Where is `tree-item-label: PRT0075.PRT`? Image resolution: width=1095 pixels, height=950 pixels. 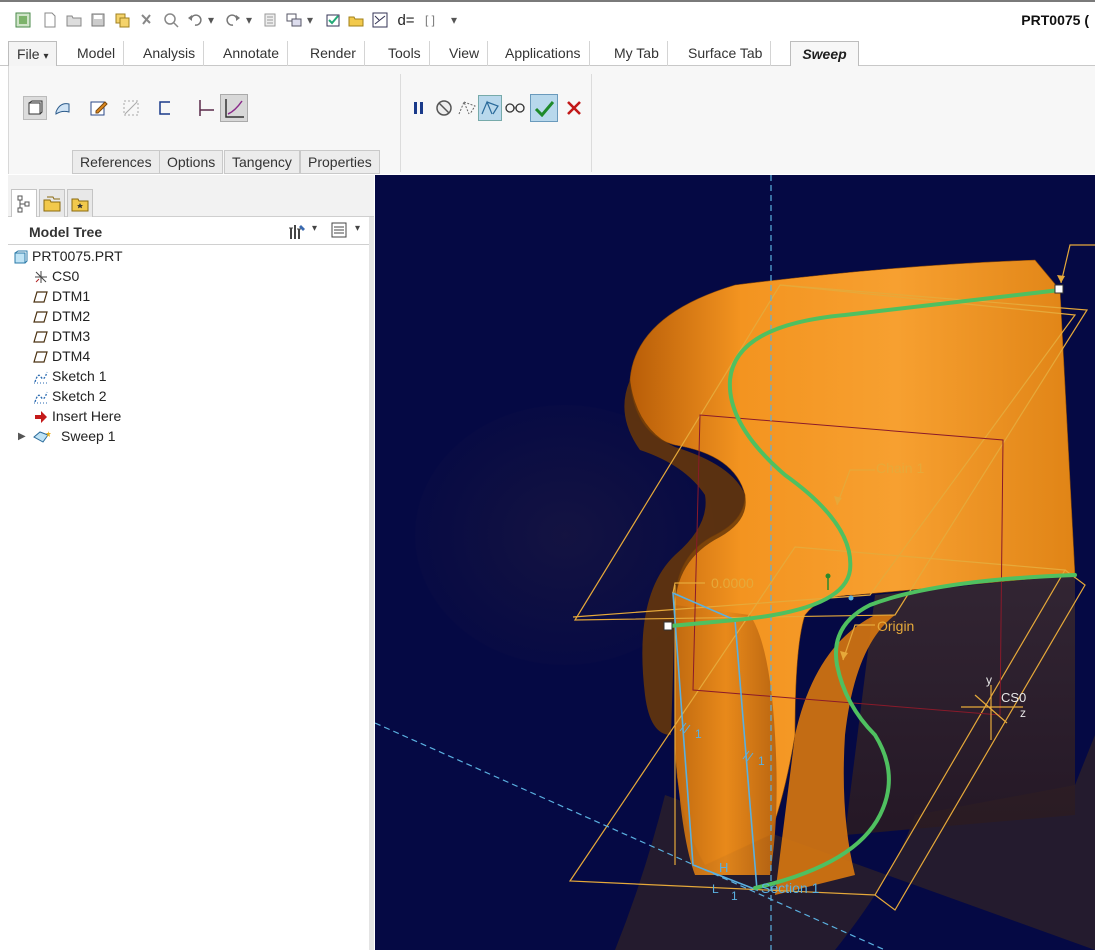 tree-item-label: PRT0075.PRT is located at coordinates (77, 256).